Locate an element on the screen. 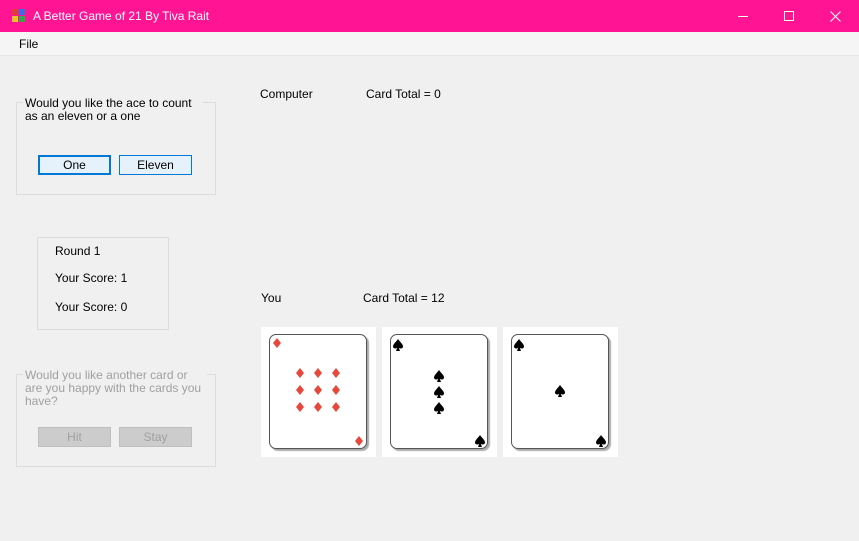 This screenshot has height=541, width=859. hit-button: Hit is located at coordinates (74, 437).